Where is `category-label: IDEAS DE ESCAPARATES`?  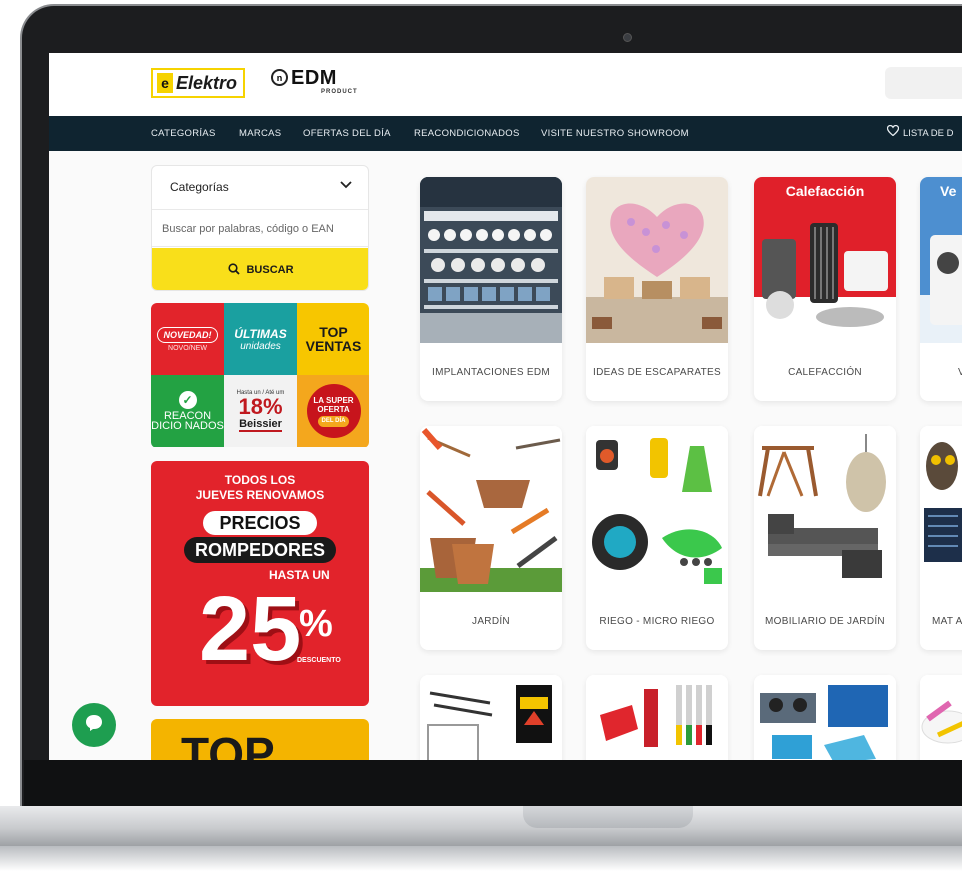 category-label: IDEAS DE ESCAPARATES is located at coordinates (657, 372).